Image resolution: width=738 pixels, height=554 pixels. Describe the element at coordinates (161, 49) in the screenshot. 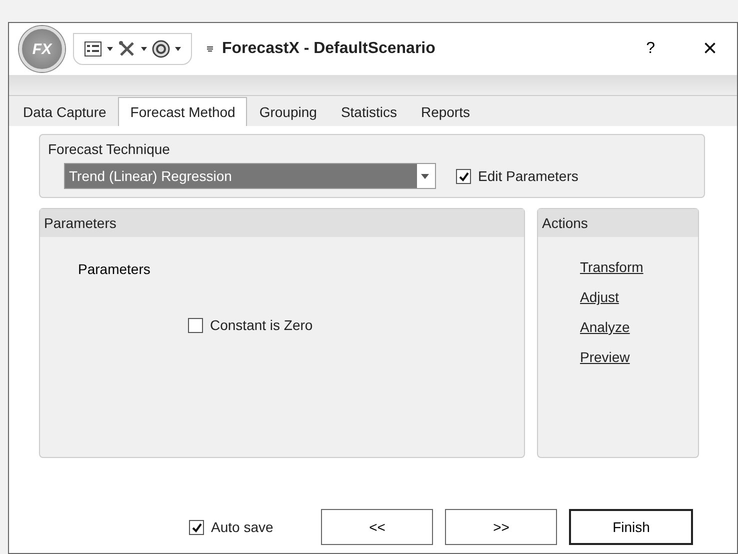

I see `help-icon` at that location.